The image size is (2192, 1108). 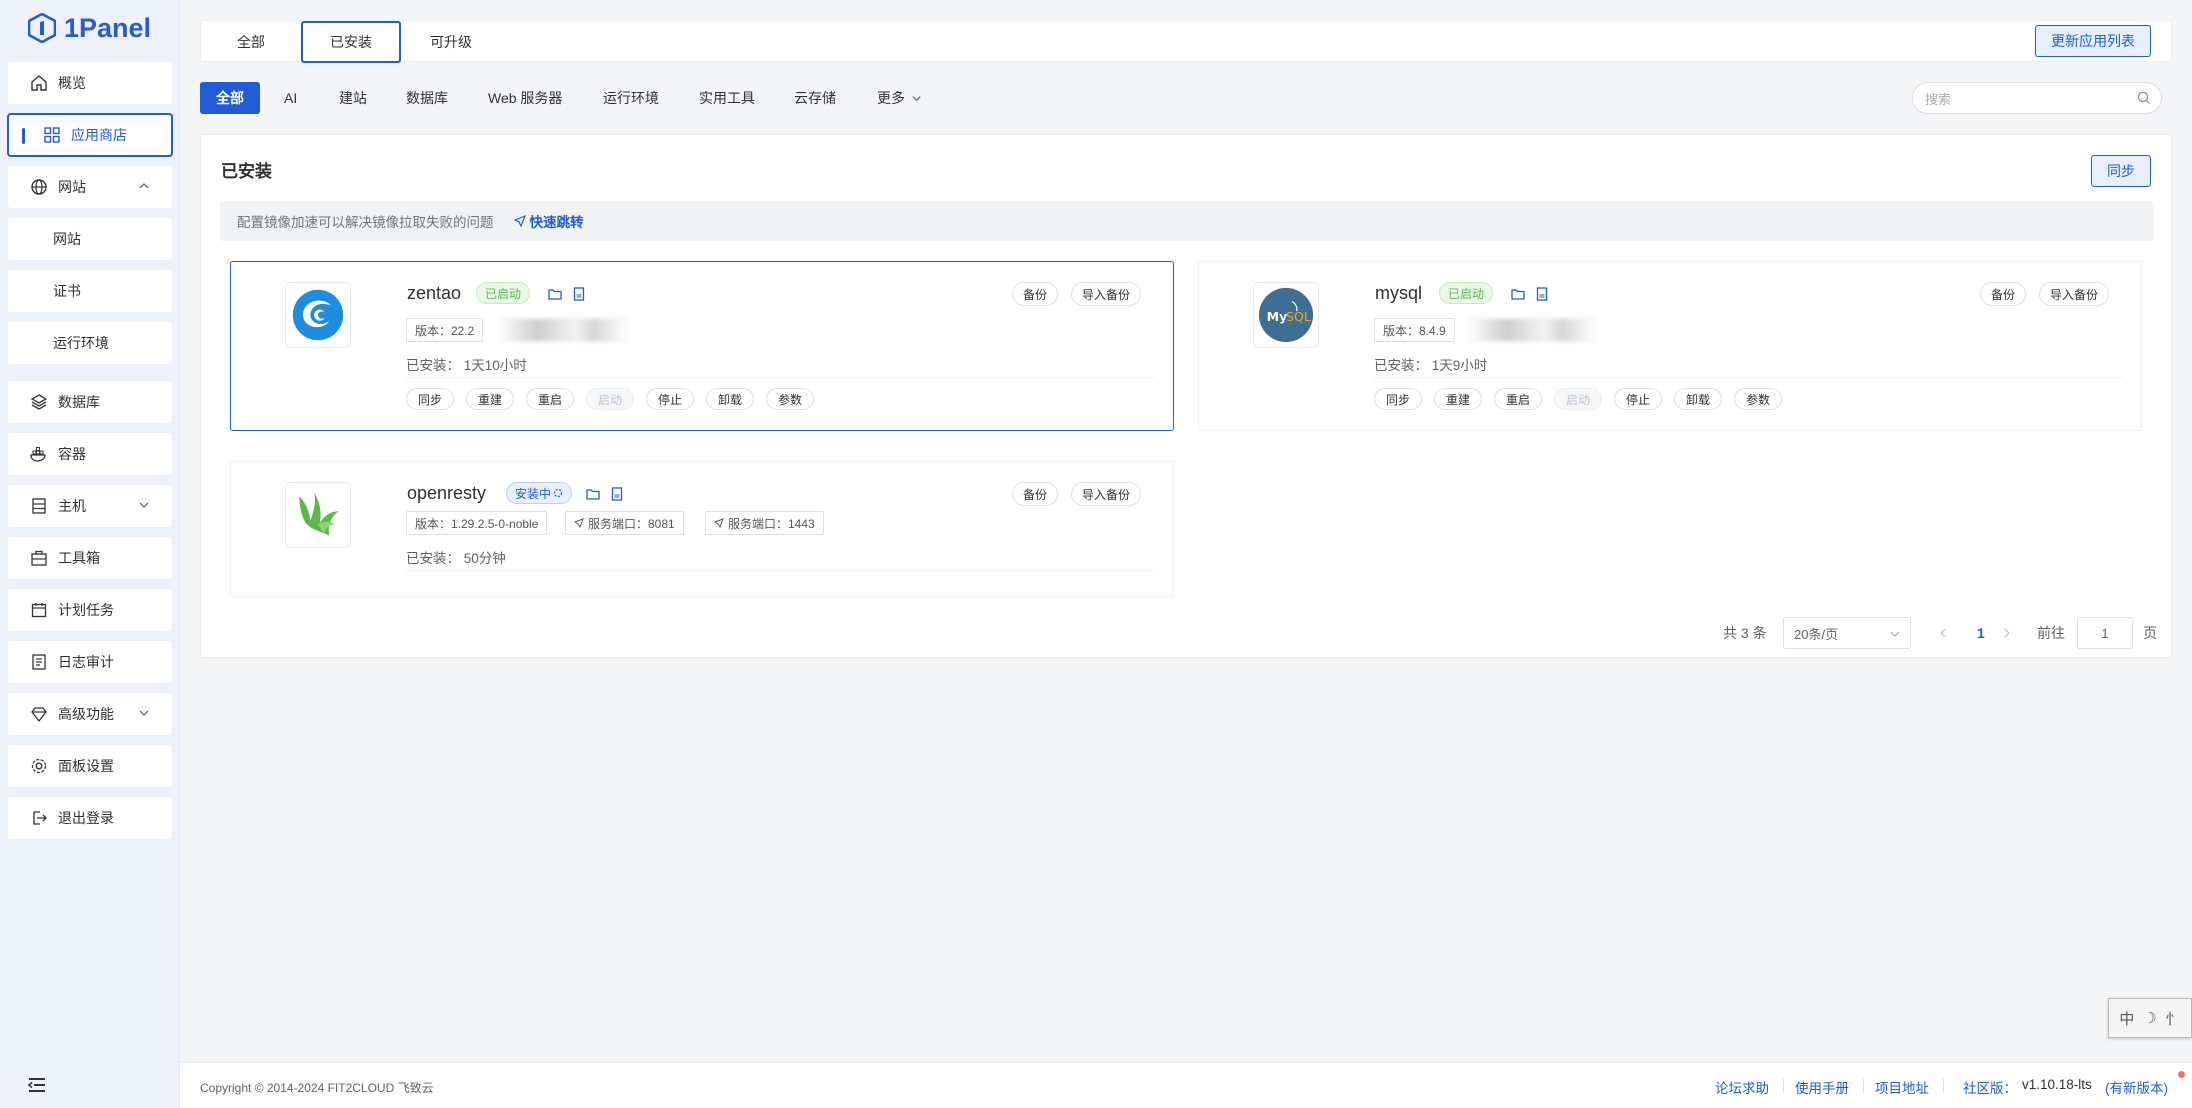 I want to click on pagination-total: 共 3 条, so click(x=1745, y=633).